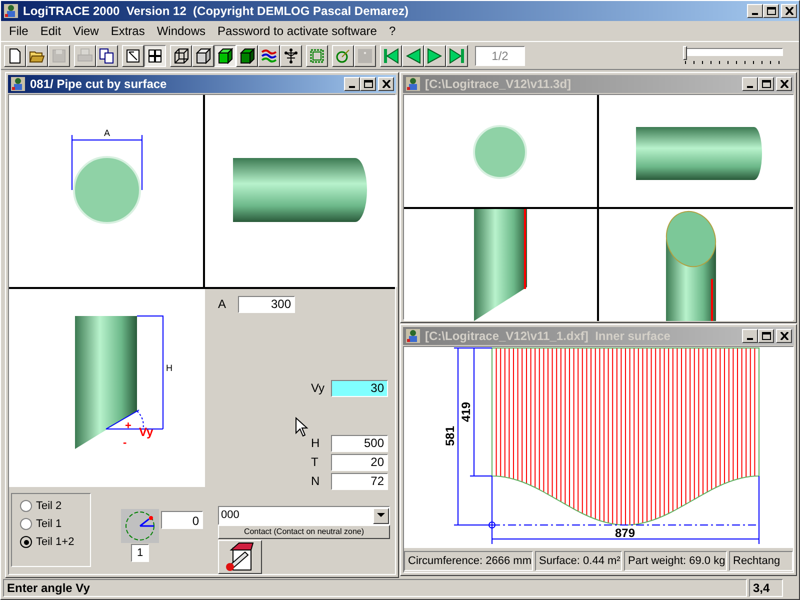  I want to click on field-label: A, so click(223, 304).